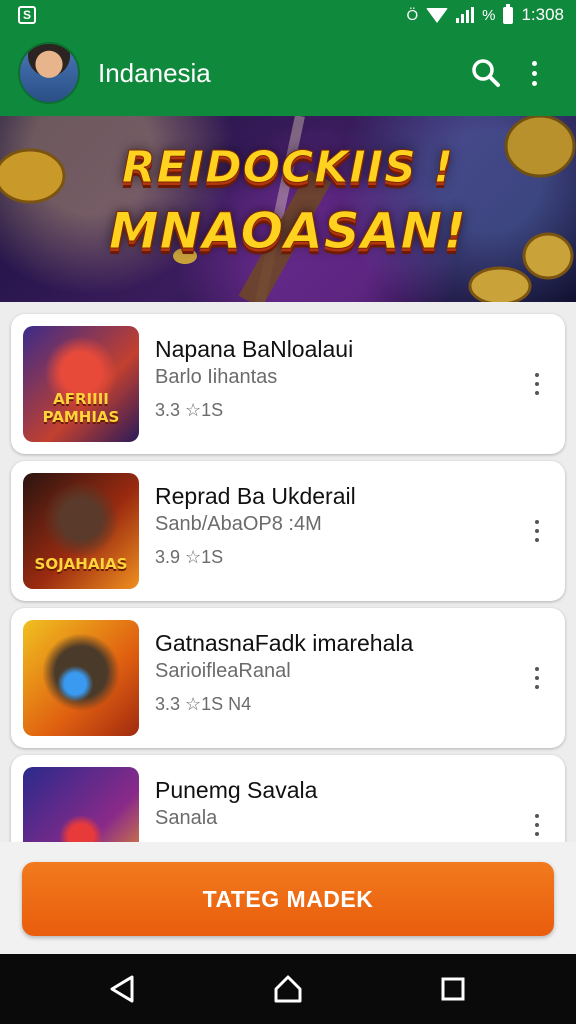 This screenshot has width=576, height=1024. Describe the element at coordinates (81, 564) in the screenshot. I see `thumbnail-caption: SOJAHAIAS` at that location.